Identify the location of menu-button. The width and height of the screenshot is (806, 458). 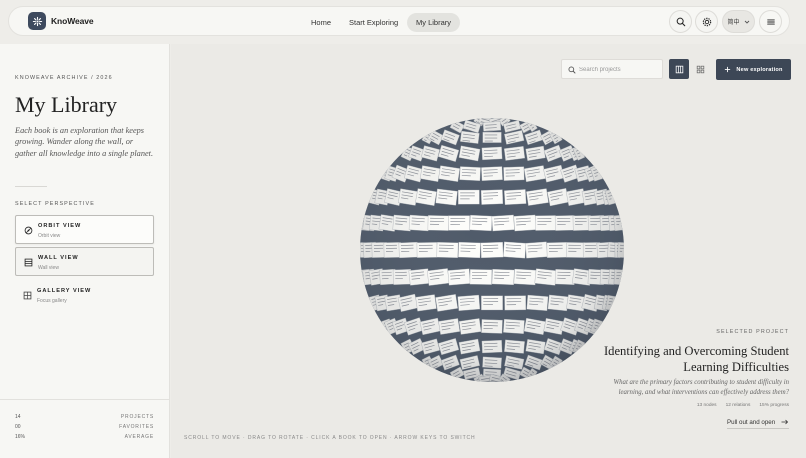
(770, 21).